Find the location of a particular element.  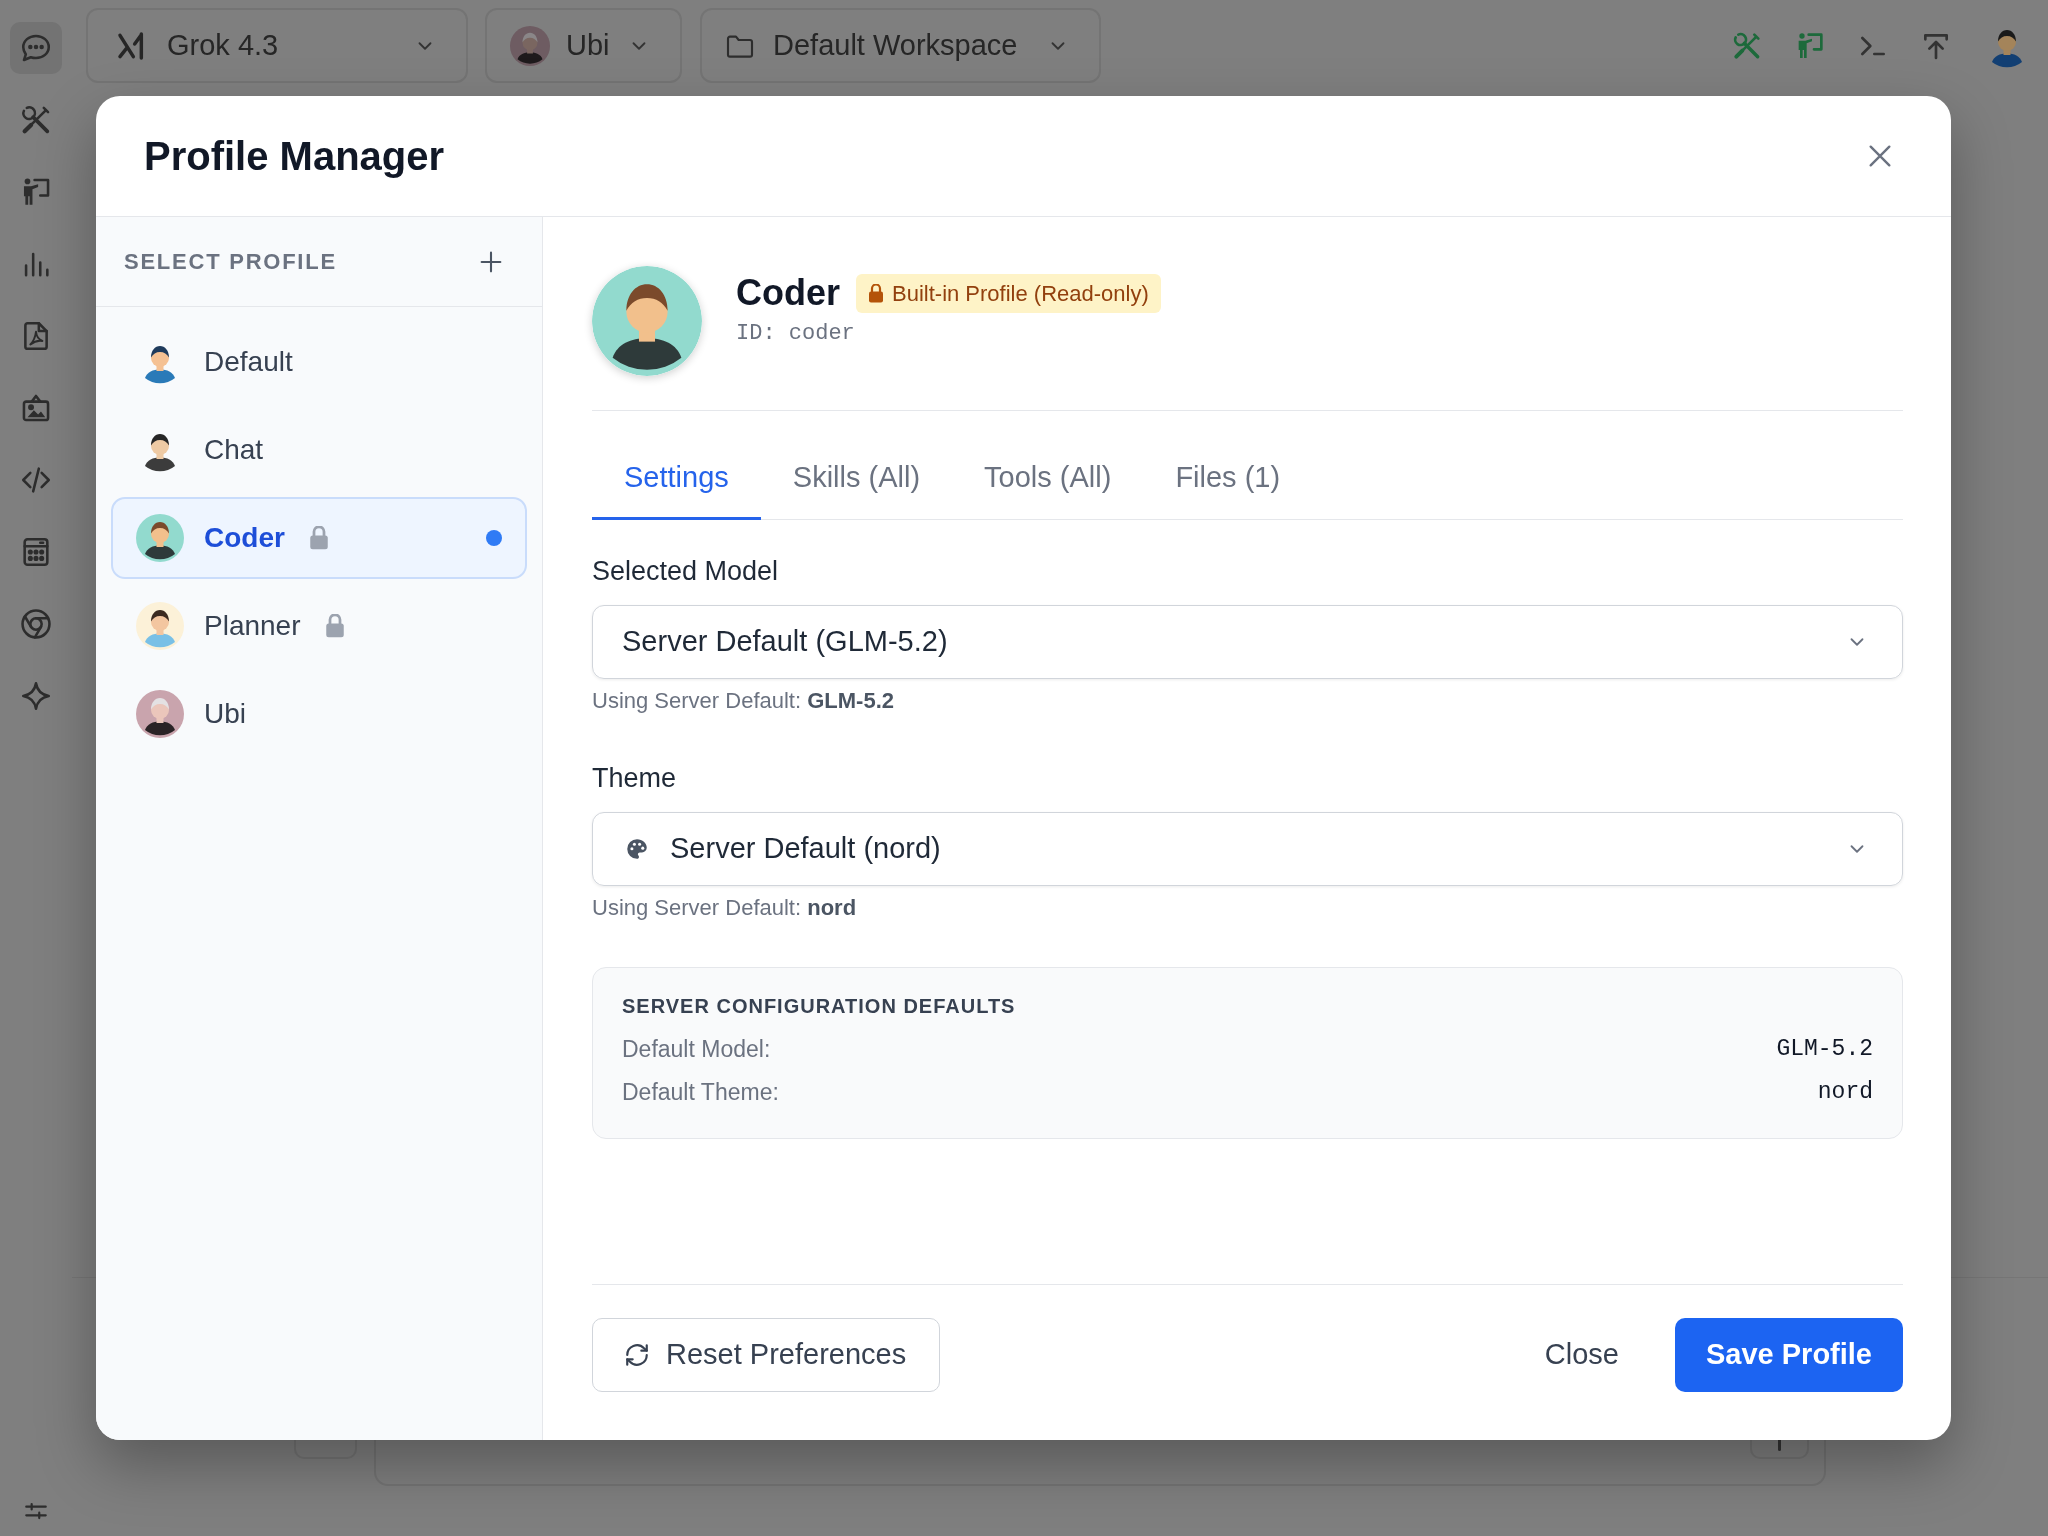

theme-select: Server Default (nord) is located at coordinates (1247, 849).